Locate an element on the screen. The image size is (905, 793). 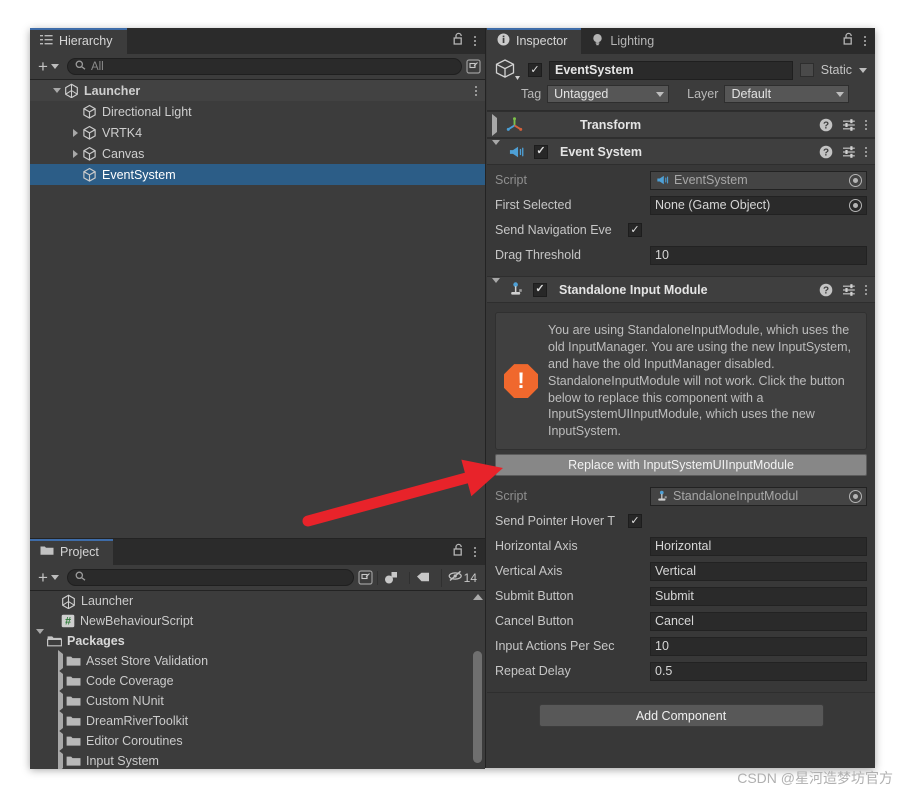
project-item-asset-store-validation: Asset Store Validation is located at coordinates (257, 661).